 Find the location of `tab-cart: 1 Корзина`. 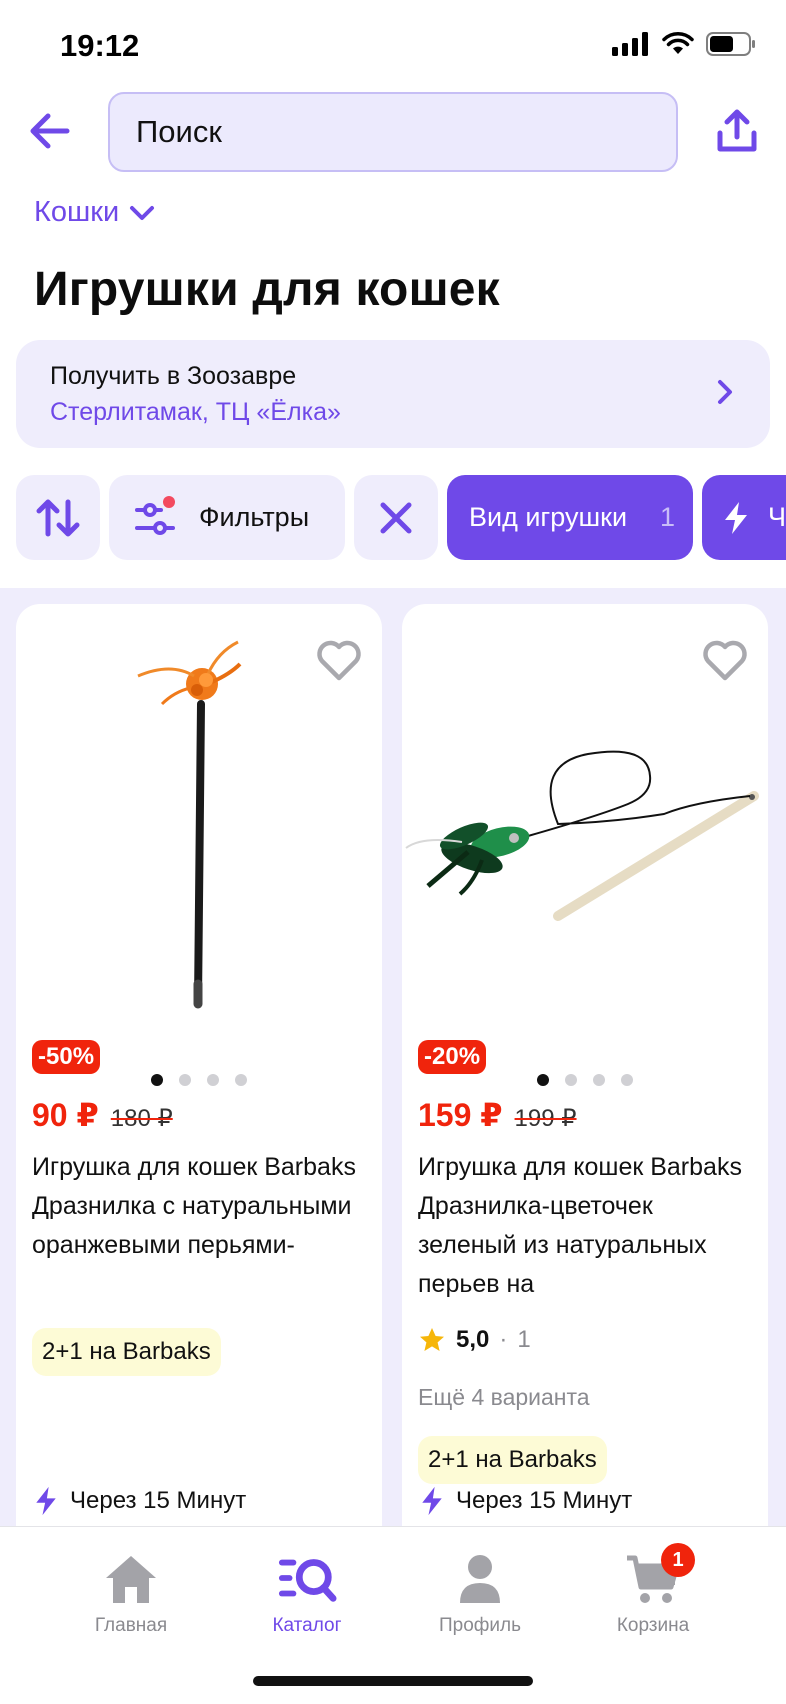

tab-cart: 1 Корзина is located at coordinates (653, 1590).